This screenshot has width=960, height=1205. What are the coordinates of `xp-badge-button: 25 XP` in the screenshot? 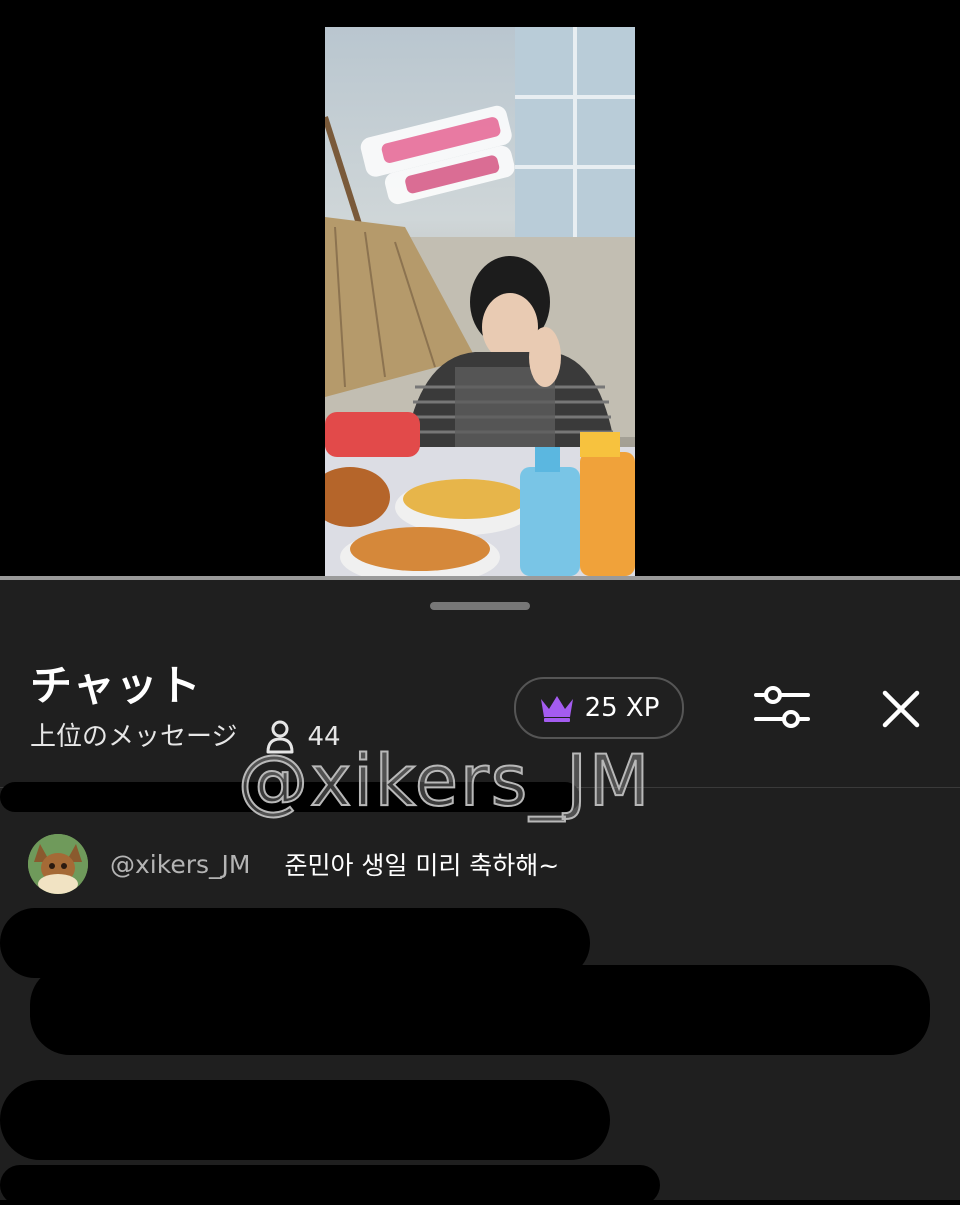 It's located at (599, 708).